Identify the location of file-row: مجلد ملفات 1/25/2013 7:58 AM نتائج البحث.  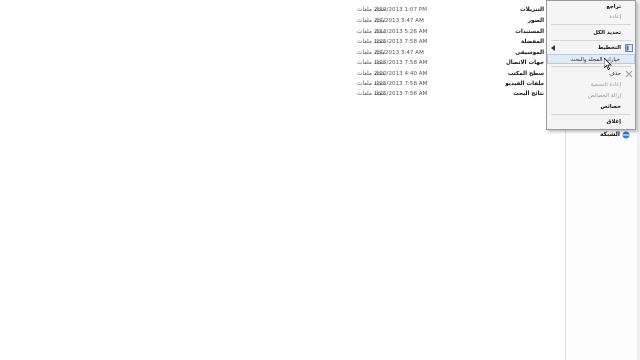
(423, 94).